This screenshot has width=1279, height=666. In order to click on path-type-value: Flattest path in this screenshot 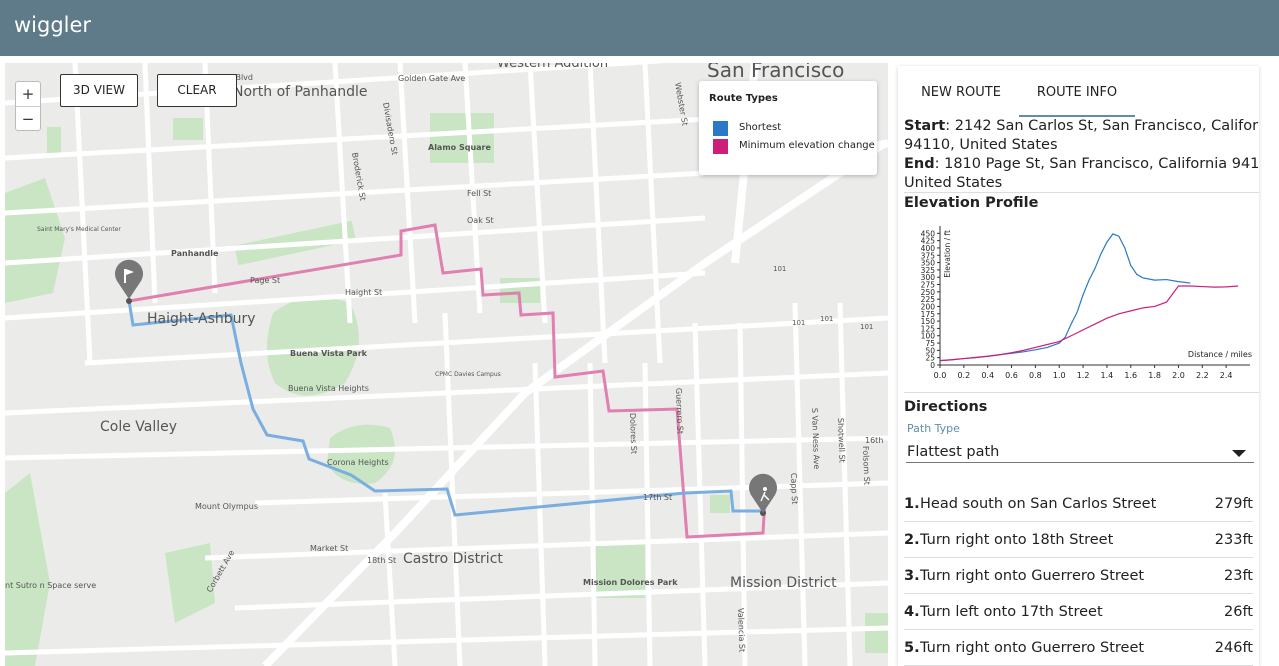, I will do `click(953, 452)`.